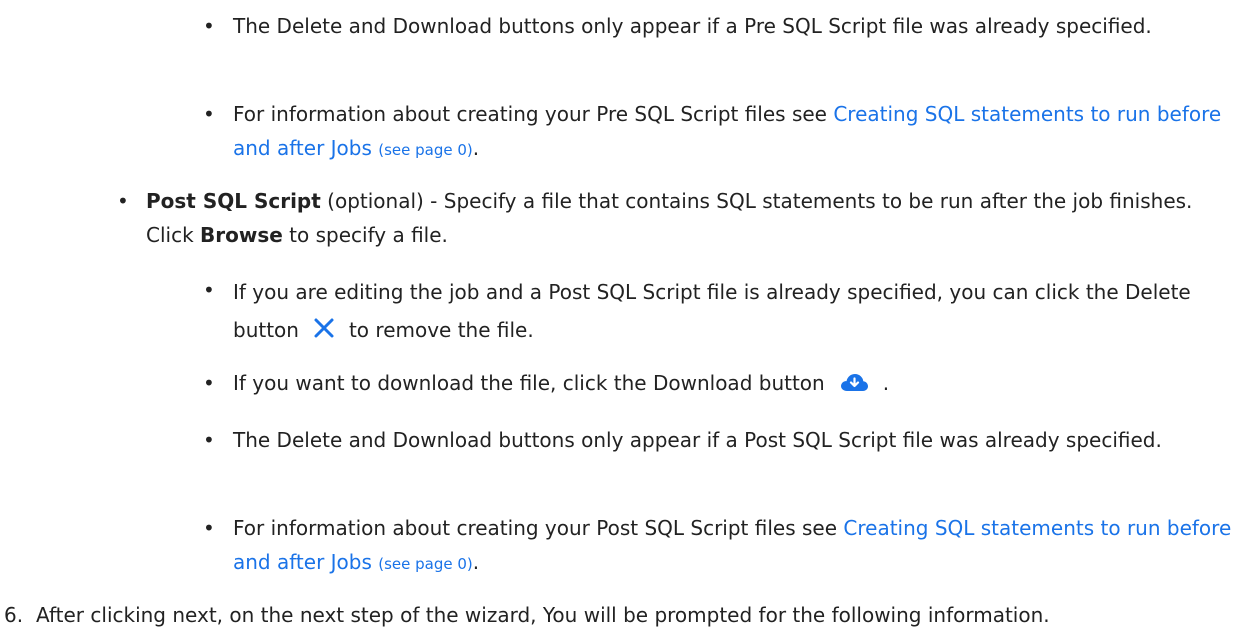 Image resolution: width=1253 pixels, height=635 pixels. I want to click on post-sql-browse-rest: to specify a file., so click(365, 235).